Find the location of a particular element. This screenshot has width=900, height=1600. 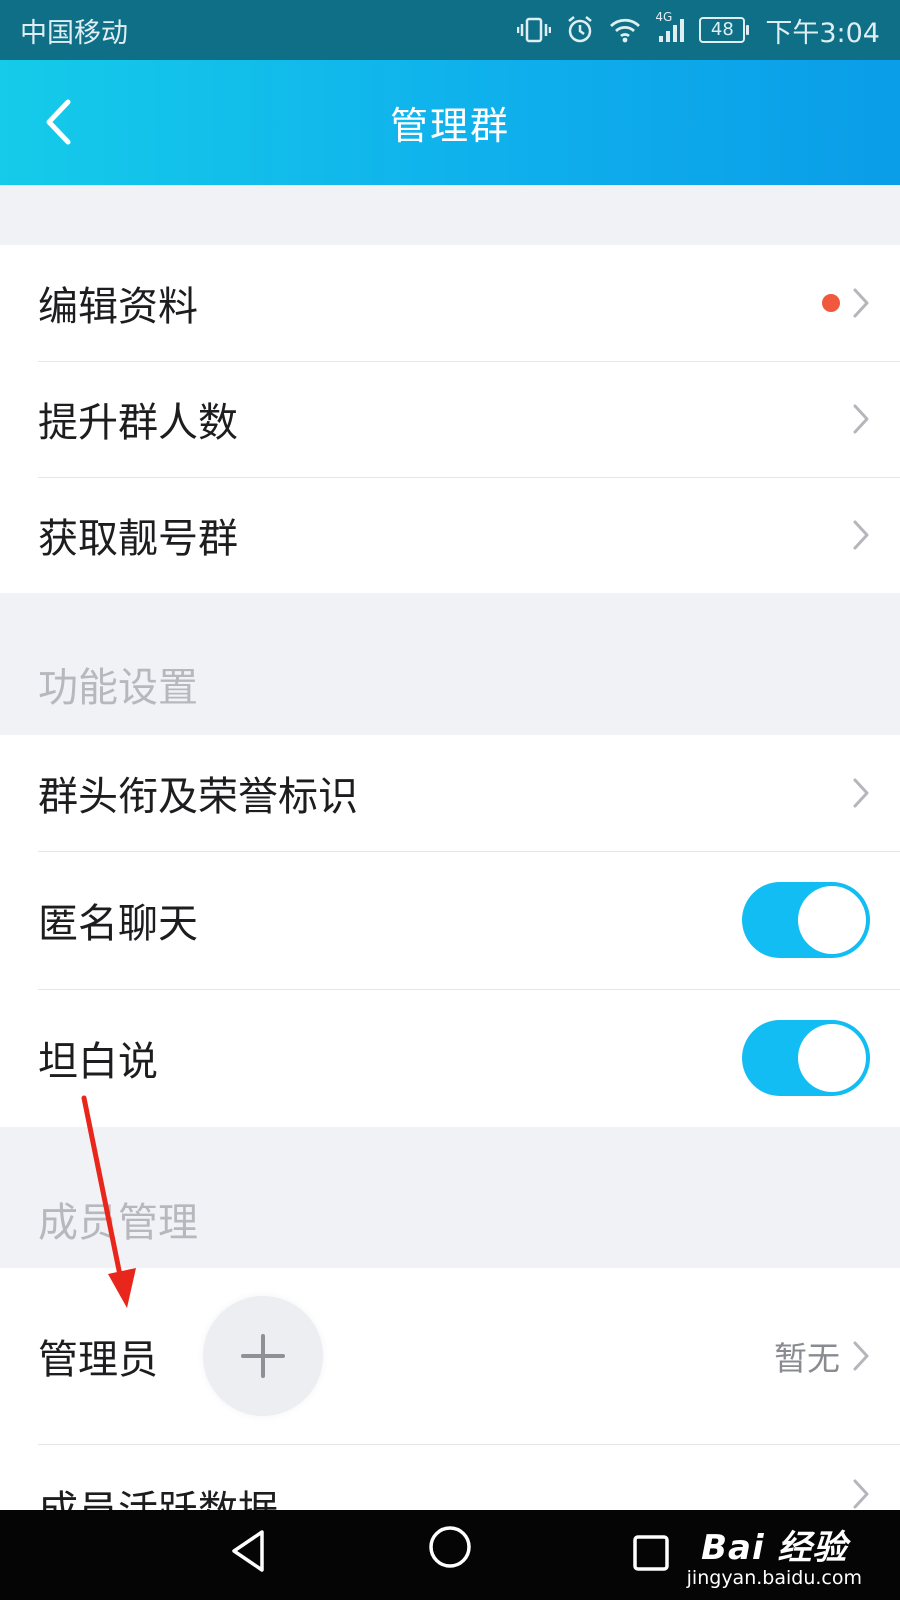

status-bar: 中国移动 4G 48 下午3:04 is located at coordinates (450, 30).